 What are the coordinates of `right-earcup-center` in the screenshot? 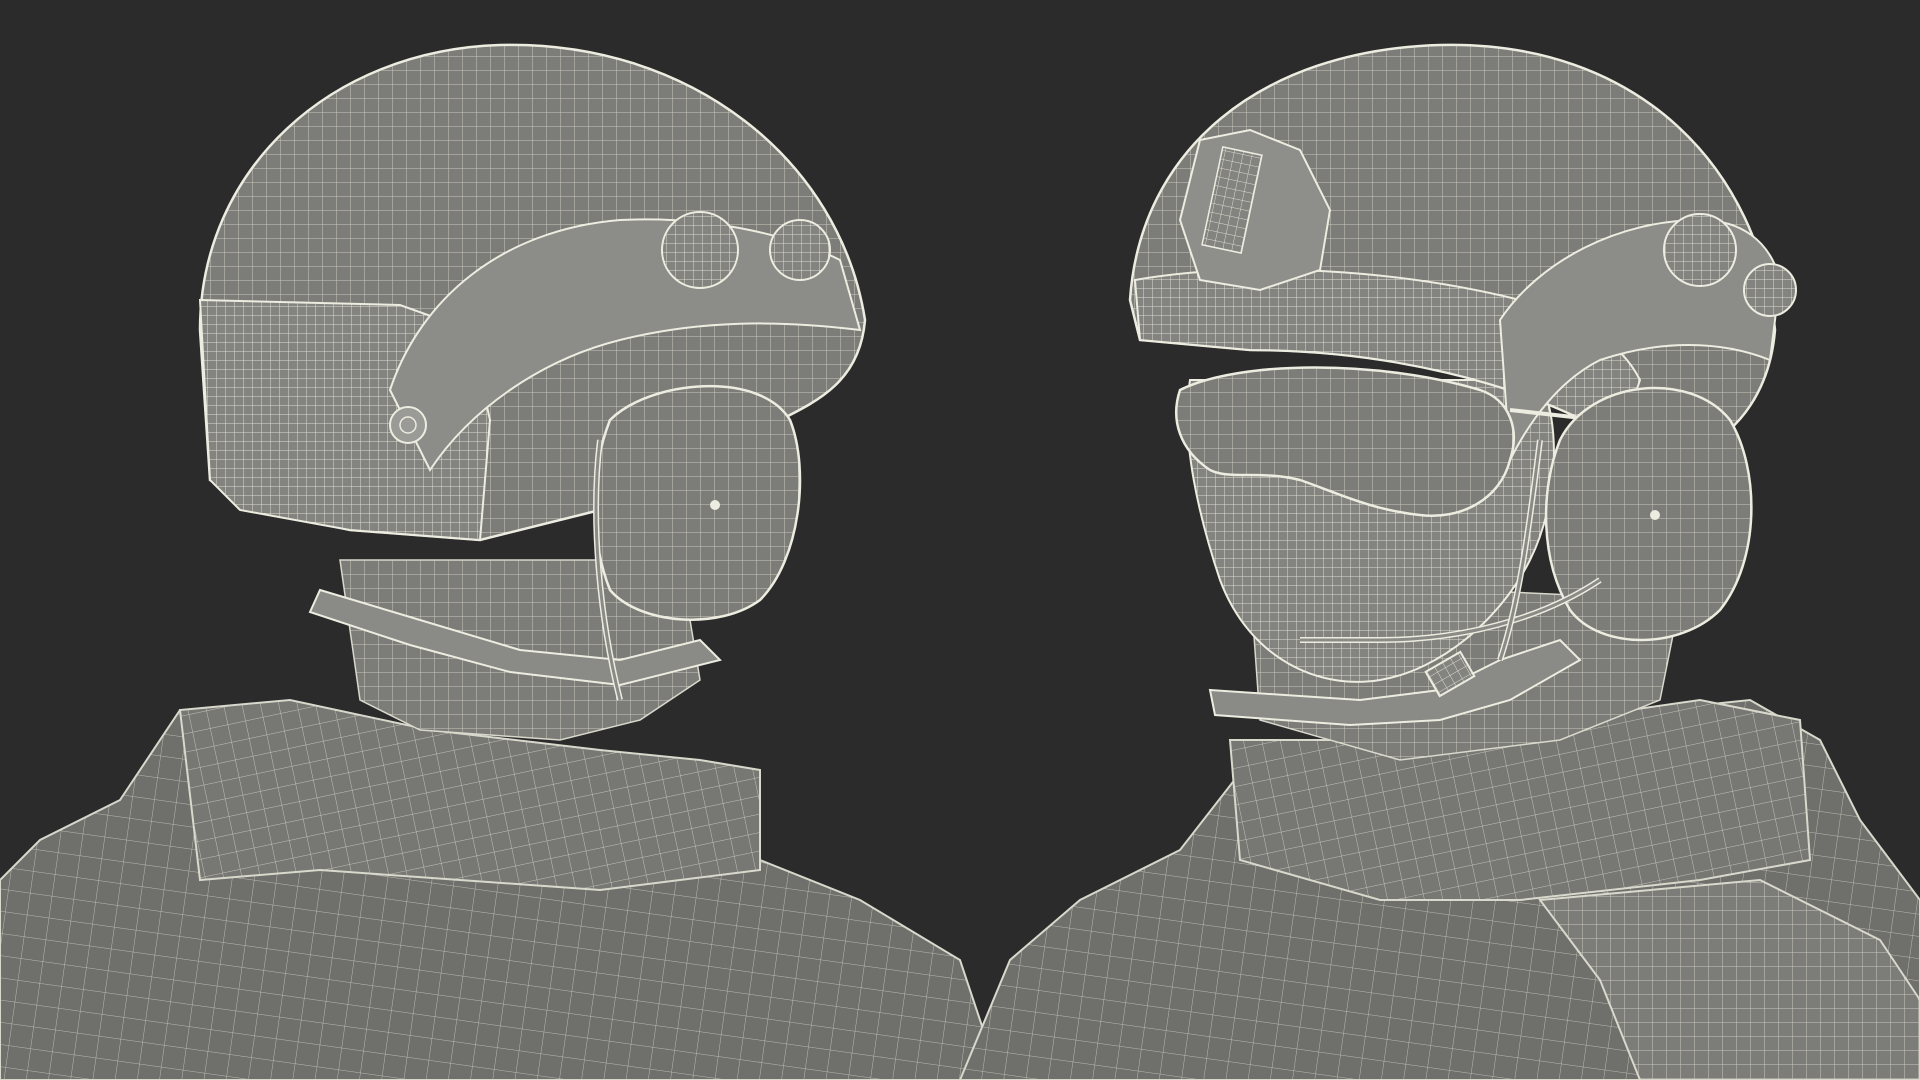 It's located at (1655, 515).